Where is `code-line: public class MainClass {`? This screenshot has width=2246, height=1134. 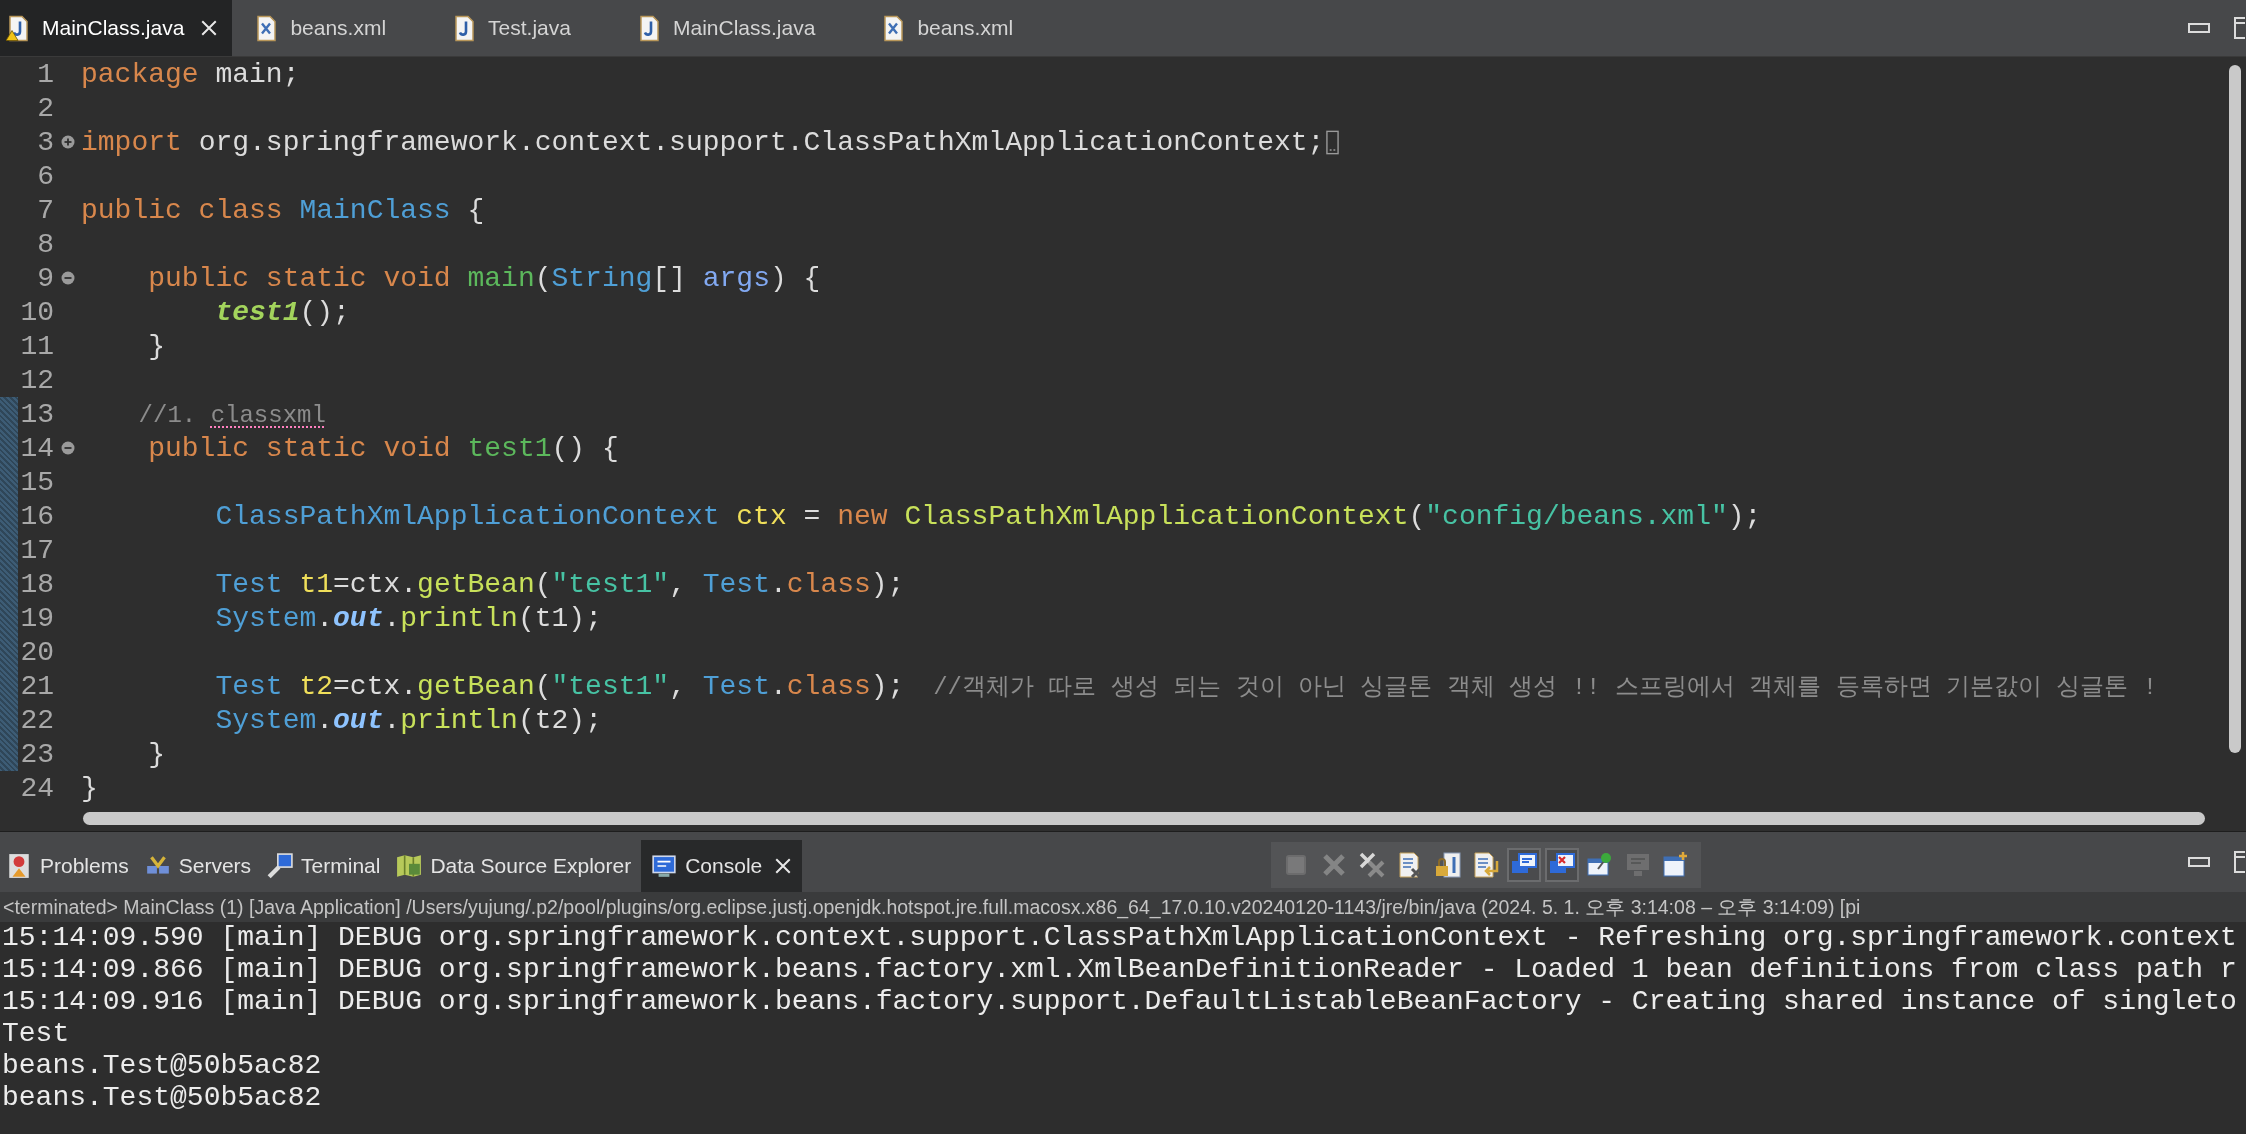
code-line: public class MainClass { is located at coordinates (283, 210).